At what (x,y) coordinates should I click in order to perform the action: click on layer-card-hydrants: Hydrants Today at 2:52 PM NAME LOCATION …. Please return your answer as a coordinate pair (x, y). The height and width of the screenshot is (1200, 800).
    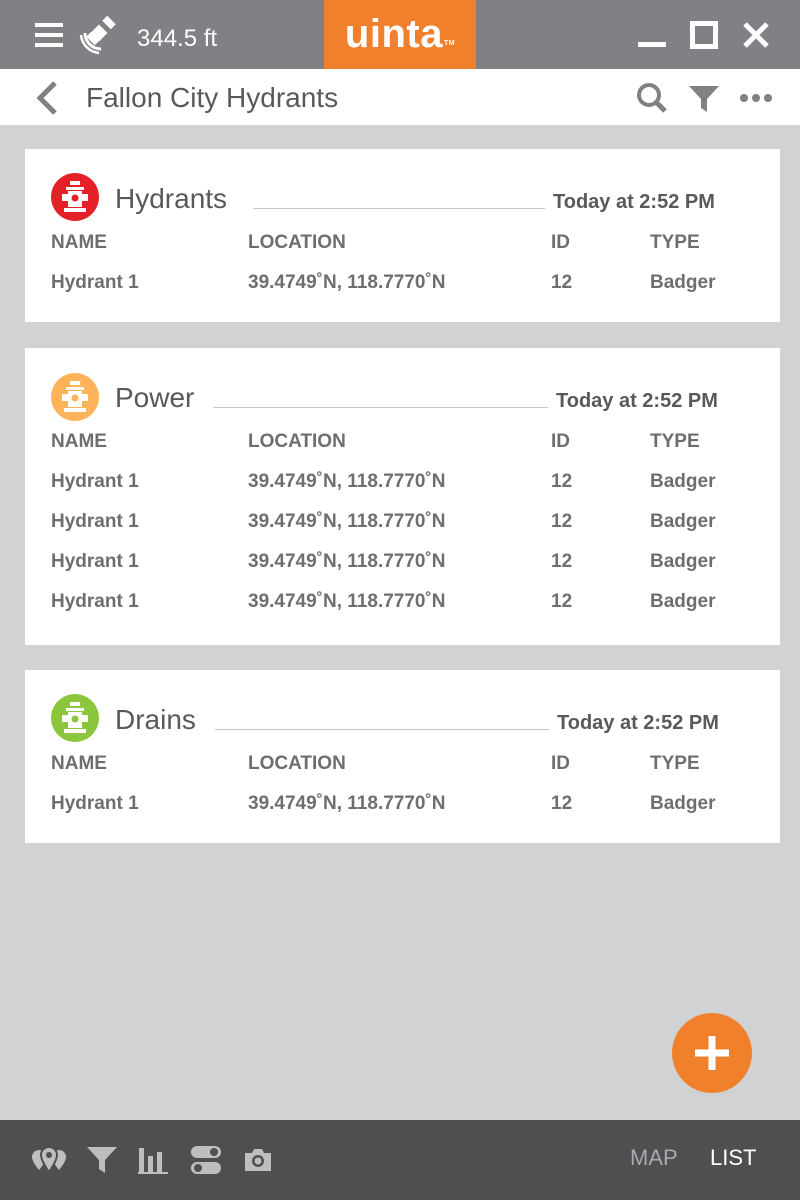
    Looking at the image, I should click on (402, 235).